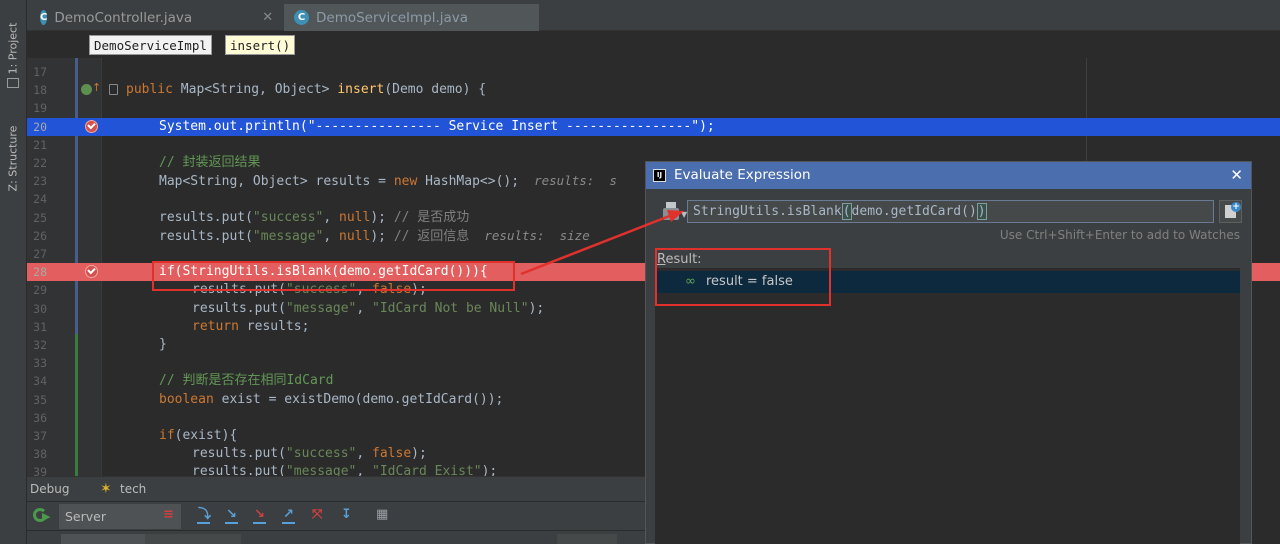  Describe the element at coordinates (336, 537) in the screenshot. I see `debug-subtabs` at that location.